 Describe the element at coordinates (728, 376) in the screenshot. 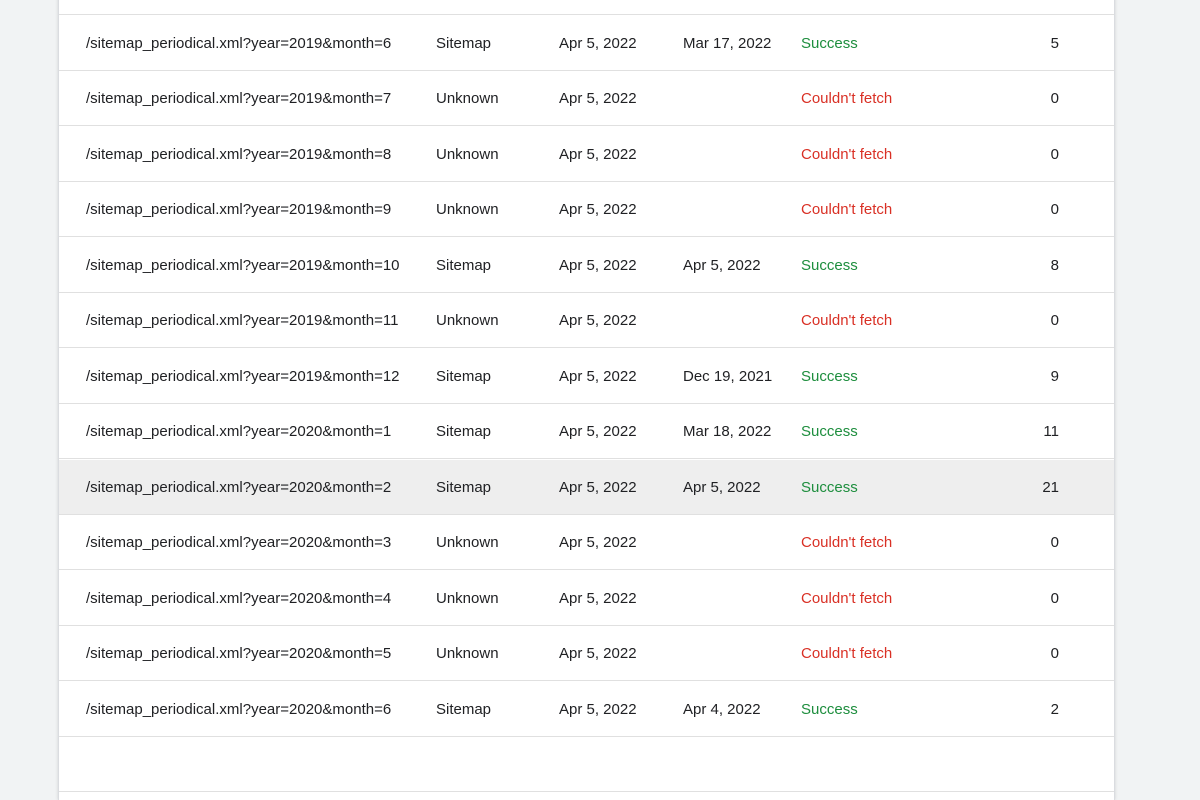

I see `last-read-date-cell: Dec 19, 2021` at that location.